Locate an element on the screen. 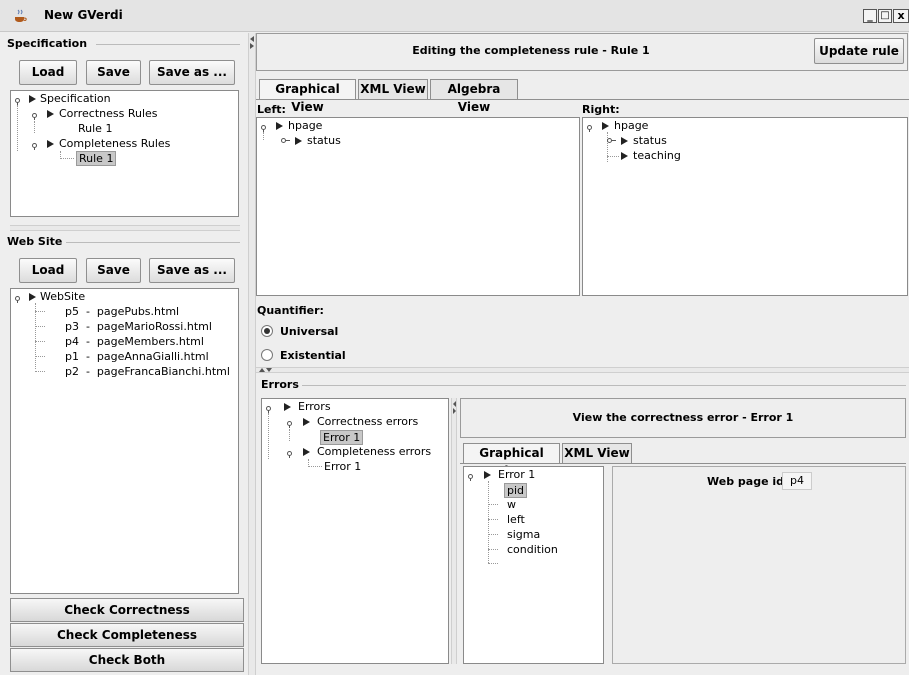 The height and width of the screenshot is (675, 909). error-detail-panel: Web page id: p4 is located at coordinates (759, 565).